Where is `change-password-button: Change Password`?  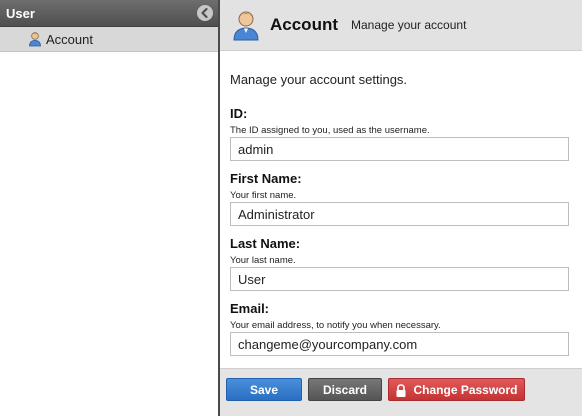
change-password-button: Change Password is located at coordinates (456, 389).